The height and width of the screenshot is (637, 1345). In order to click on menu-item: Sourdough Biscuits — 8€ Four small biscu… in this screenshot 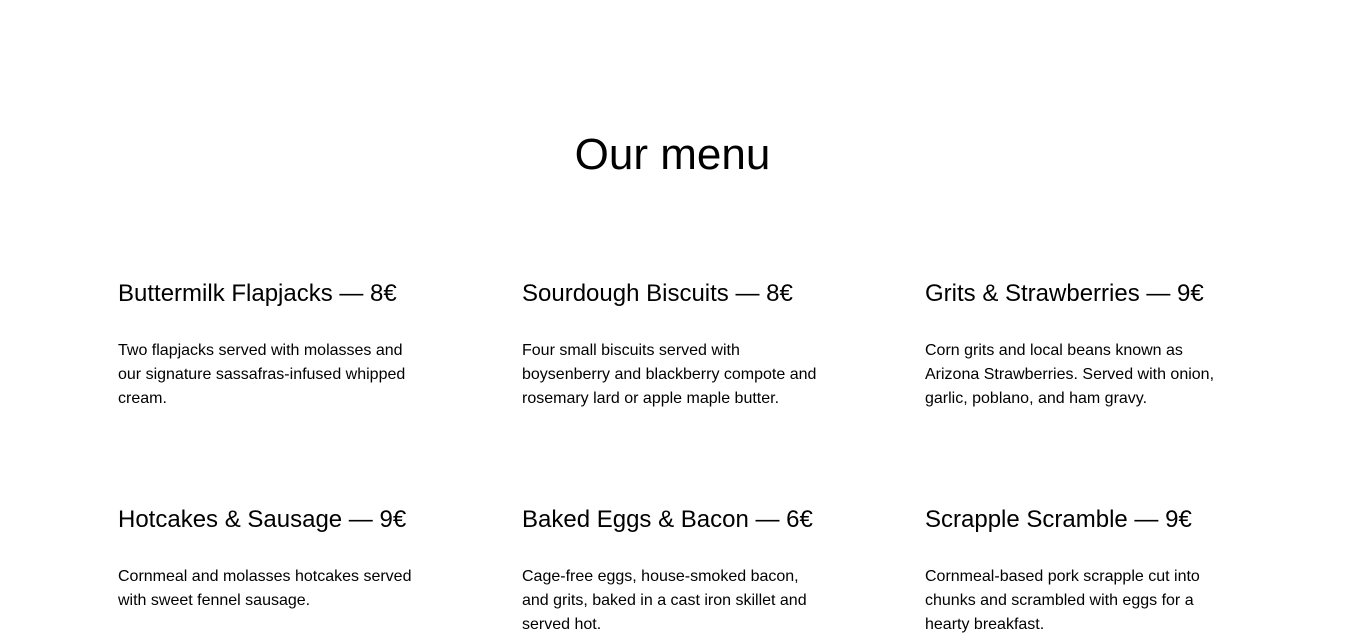, I will do `click(677, 343)`.